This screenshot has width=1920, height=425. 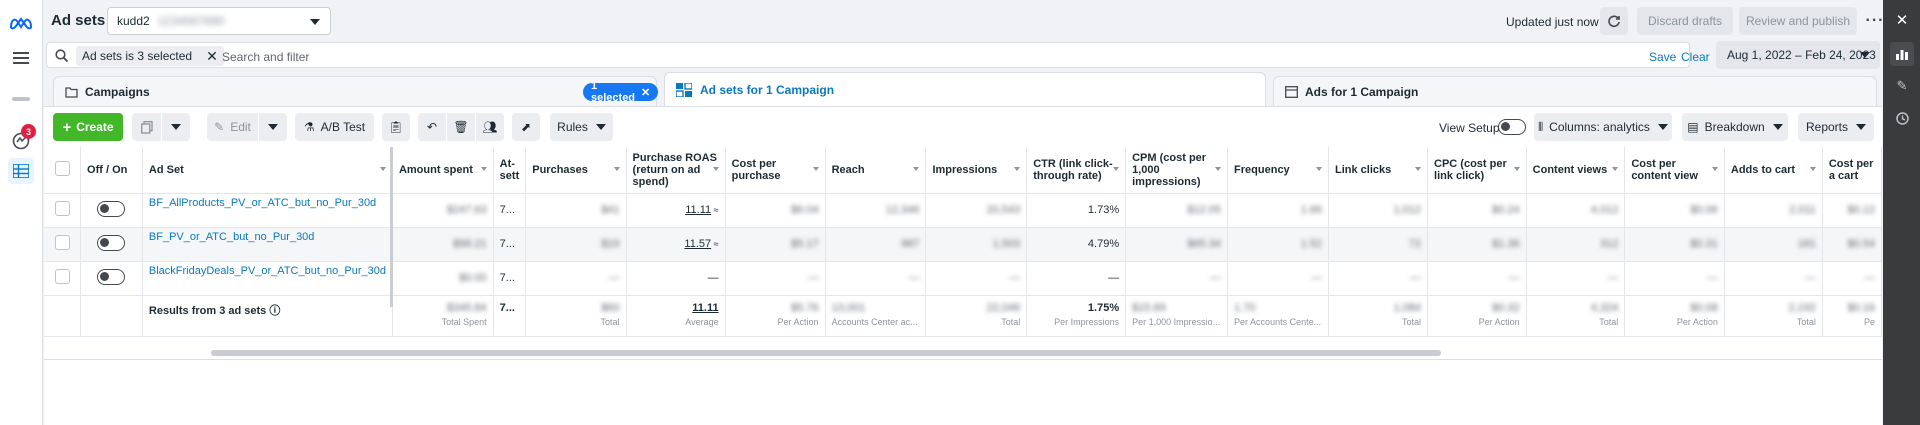 What do you see at coordinates (1477, 170) in the screenshot?
I see `col-header-cpc: CPC (cost per link click)` at bounding box center [1477, 170].